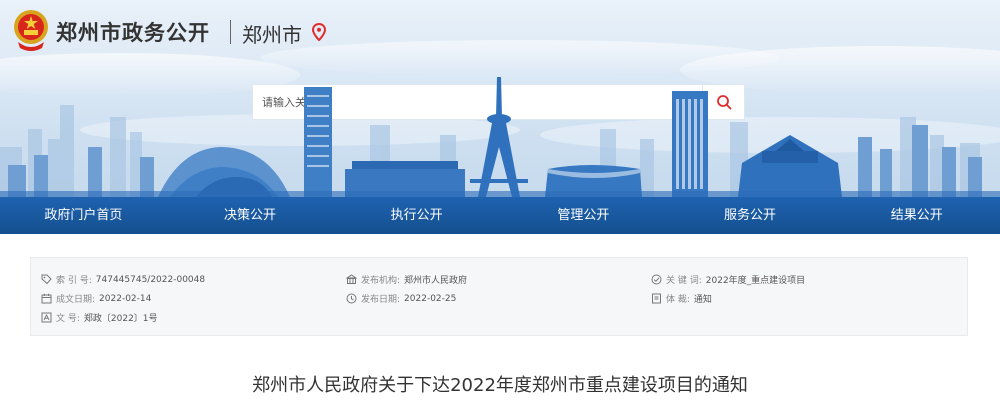  What do you see at coordinates (500, 317) in the screenshot?
I see `meta-row: 文 号: 郑政〔2022〕1号` at bounding box center [500, 317].